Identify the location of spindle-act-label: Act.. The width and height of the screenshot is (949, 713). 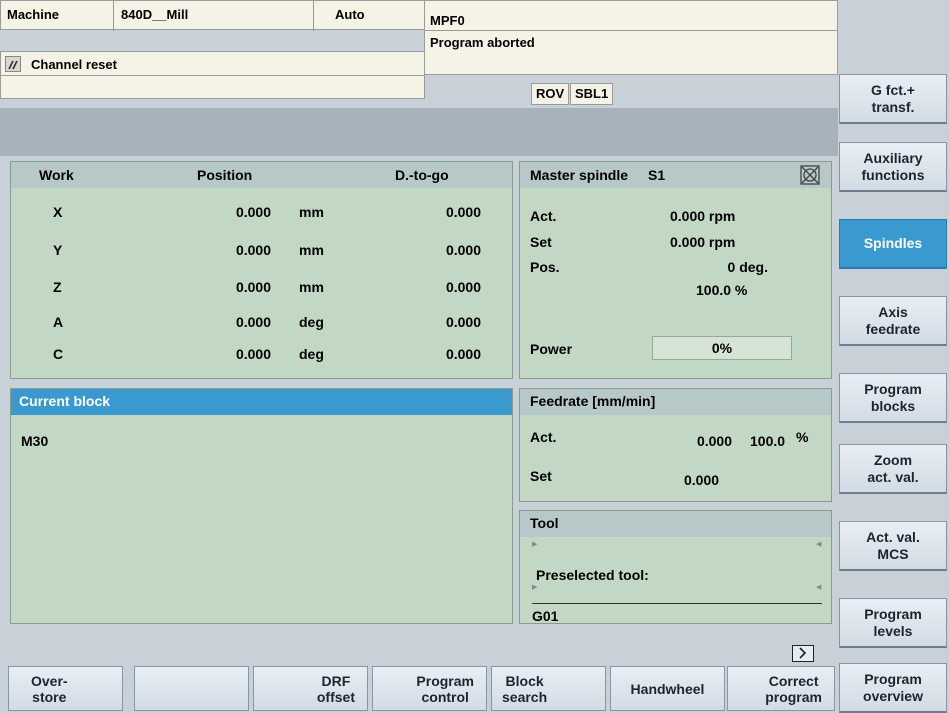
(543, 216).